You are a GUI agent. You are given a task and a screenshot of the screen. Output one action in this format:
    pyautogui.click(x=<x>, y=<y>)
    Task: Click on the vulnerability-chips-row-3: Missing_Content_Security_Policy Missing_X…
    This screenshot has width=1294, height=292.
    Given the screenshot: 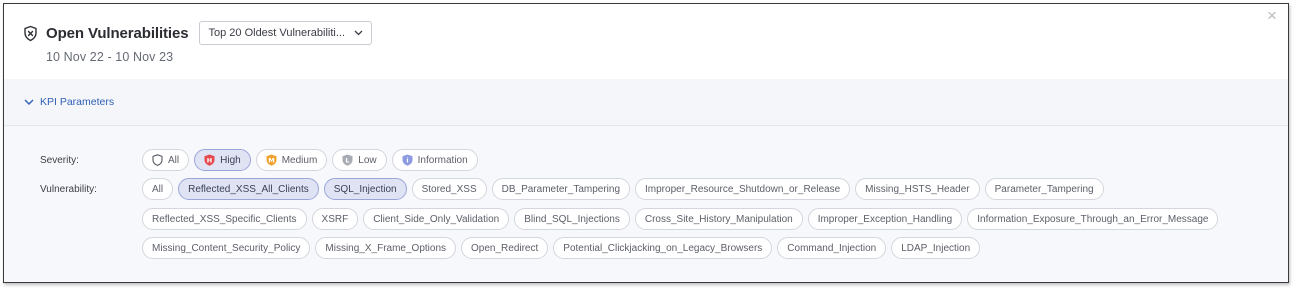 What is the action you would take?
    pyautogui.click(x=561, y=248)
    